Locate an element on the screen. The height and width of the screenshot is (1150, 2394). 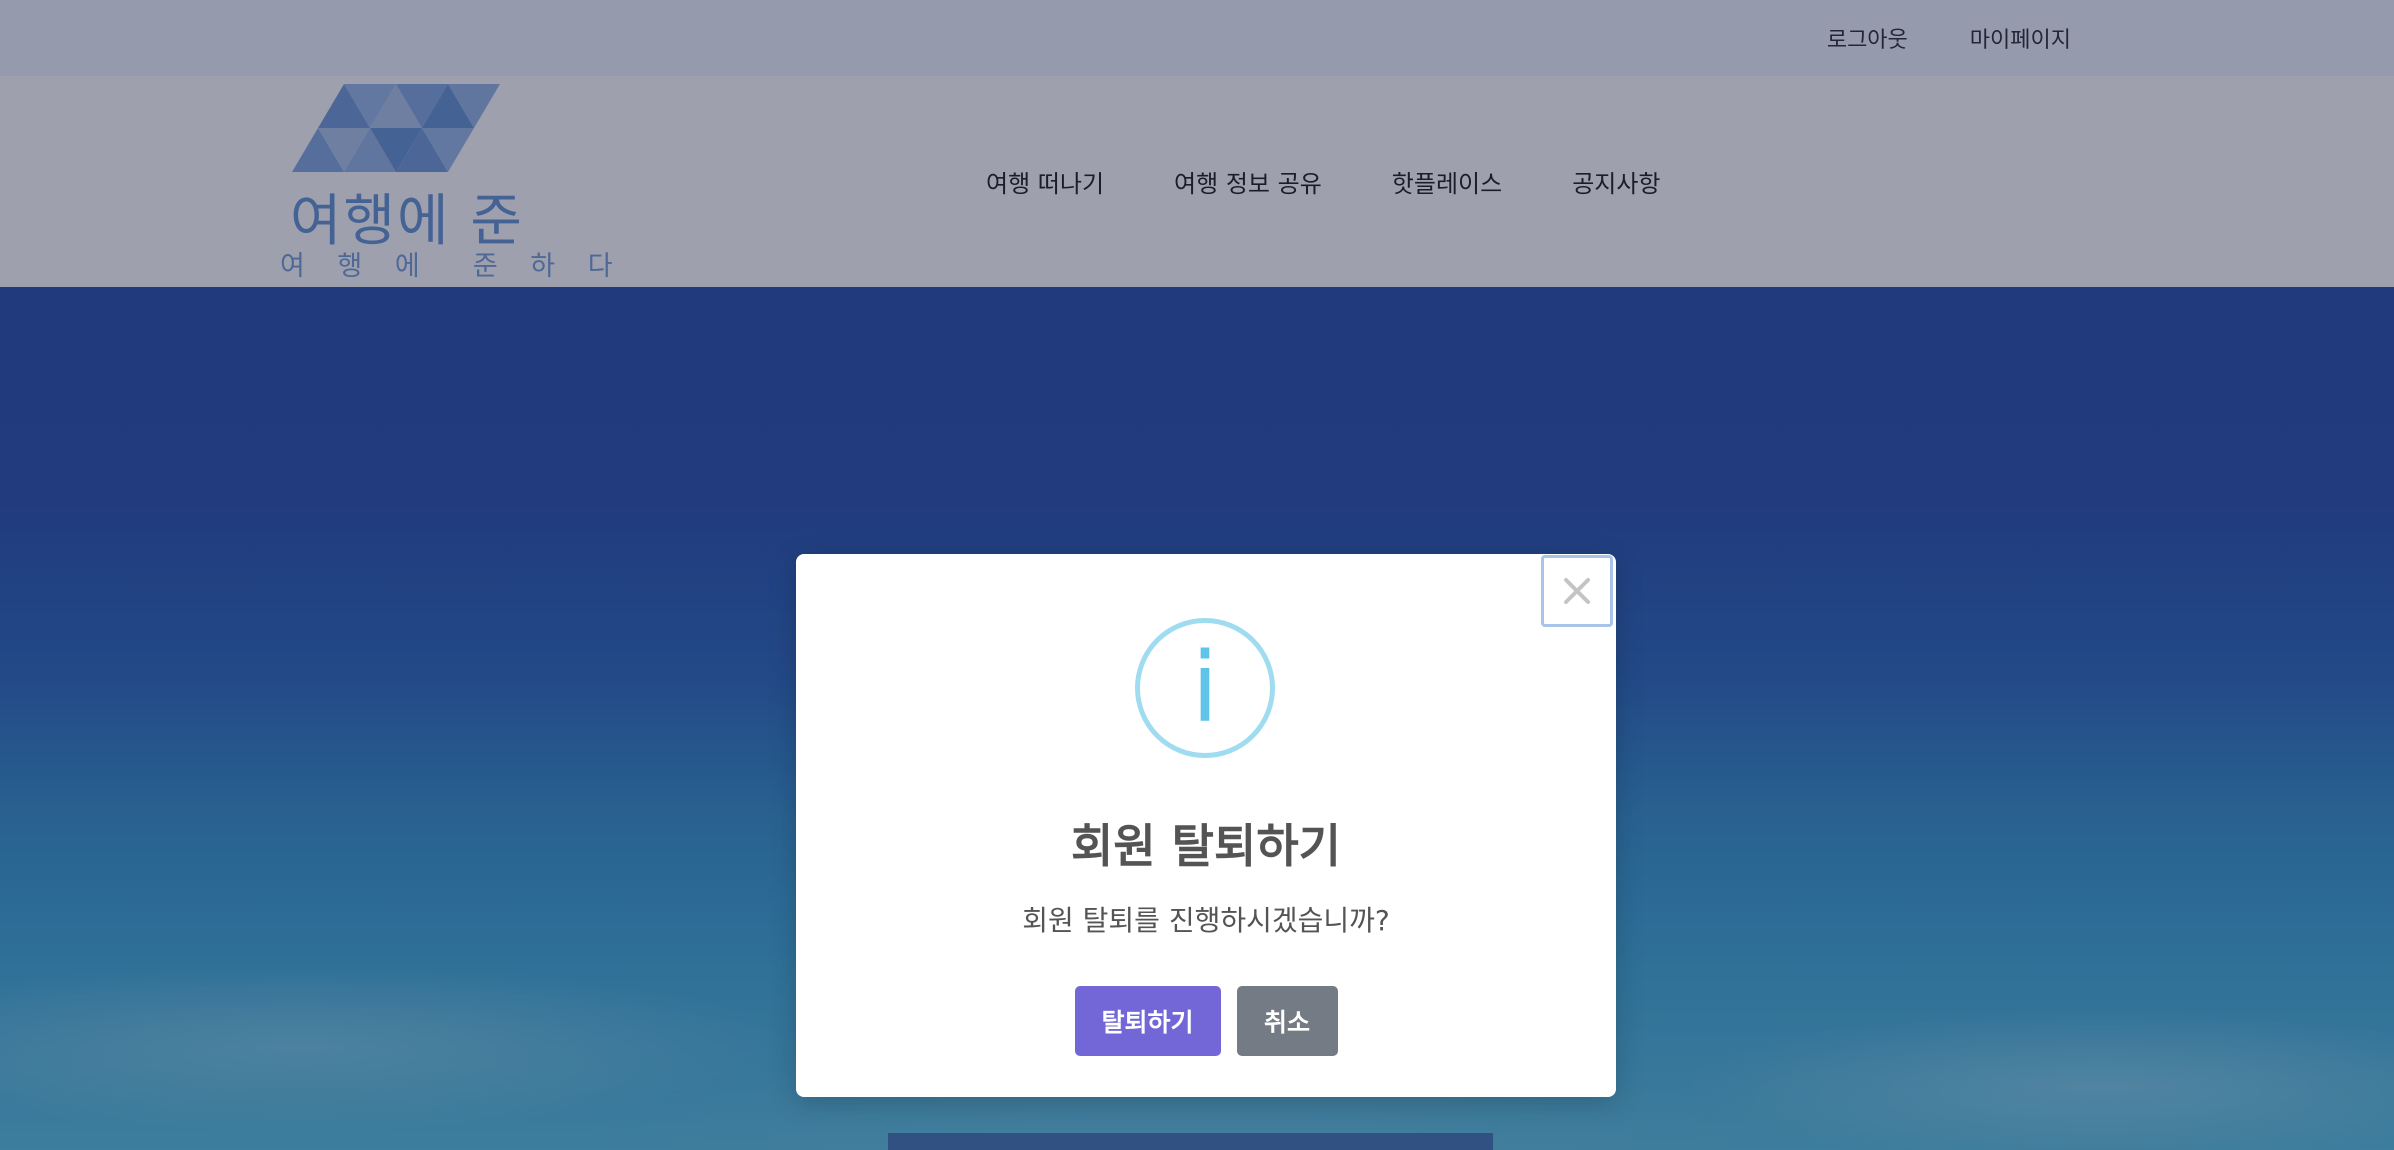
info-icon: i is located at coordinates (1205, 688).